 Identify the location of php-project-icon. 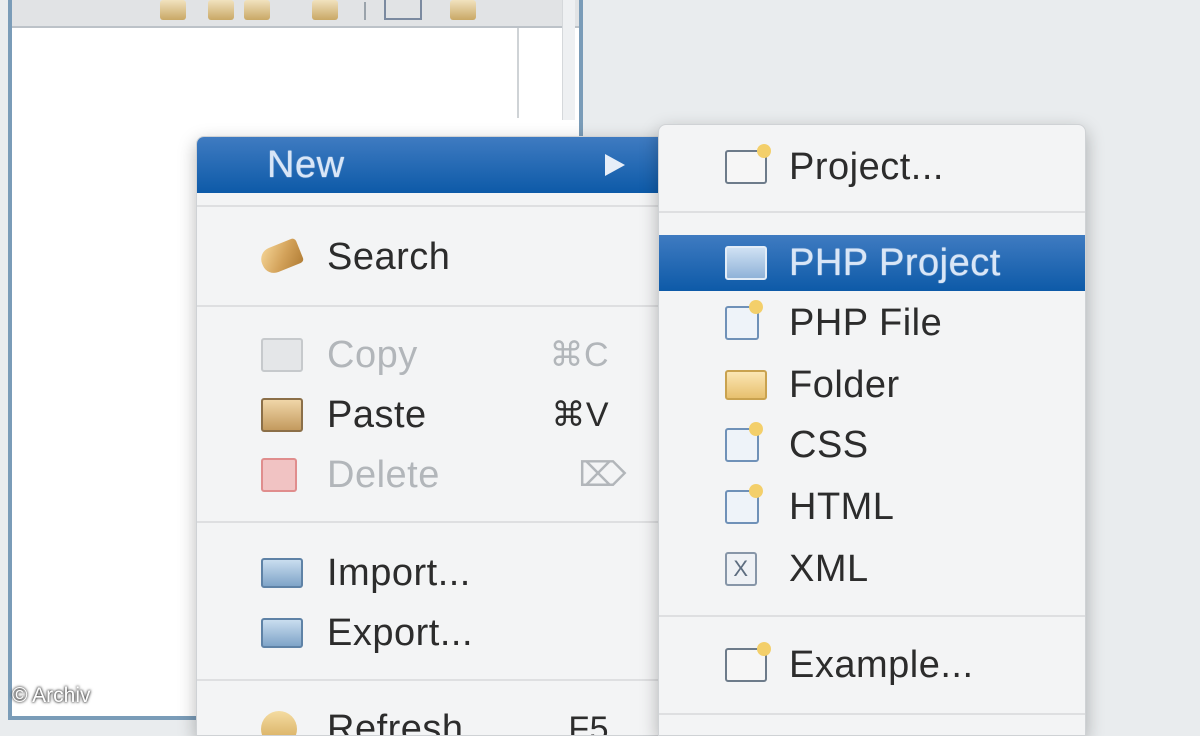
(746, 263).